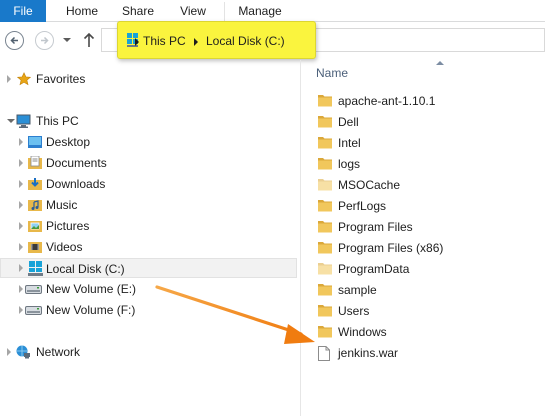  What do you see at coordinates (35, 184) in the screenshot?
I see `downloads-folder-icon` at bounding box center [35, 184].